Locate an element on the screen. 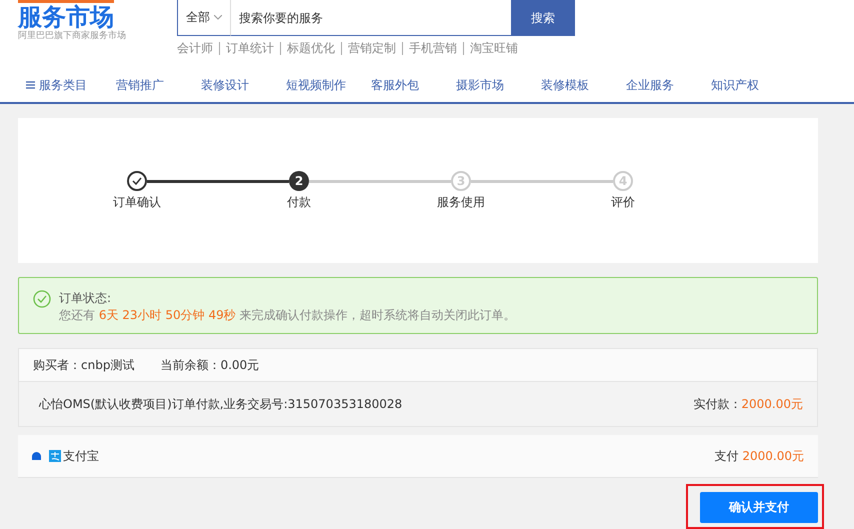 This screenshot has width=854, height=529. logo-title: 服务市场 is located at coordinates (66, 15).